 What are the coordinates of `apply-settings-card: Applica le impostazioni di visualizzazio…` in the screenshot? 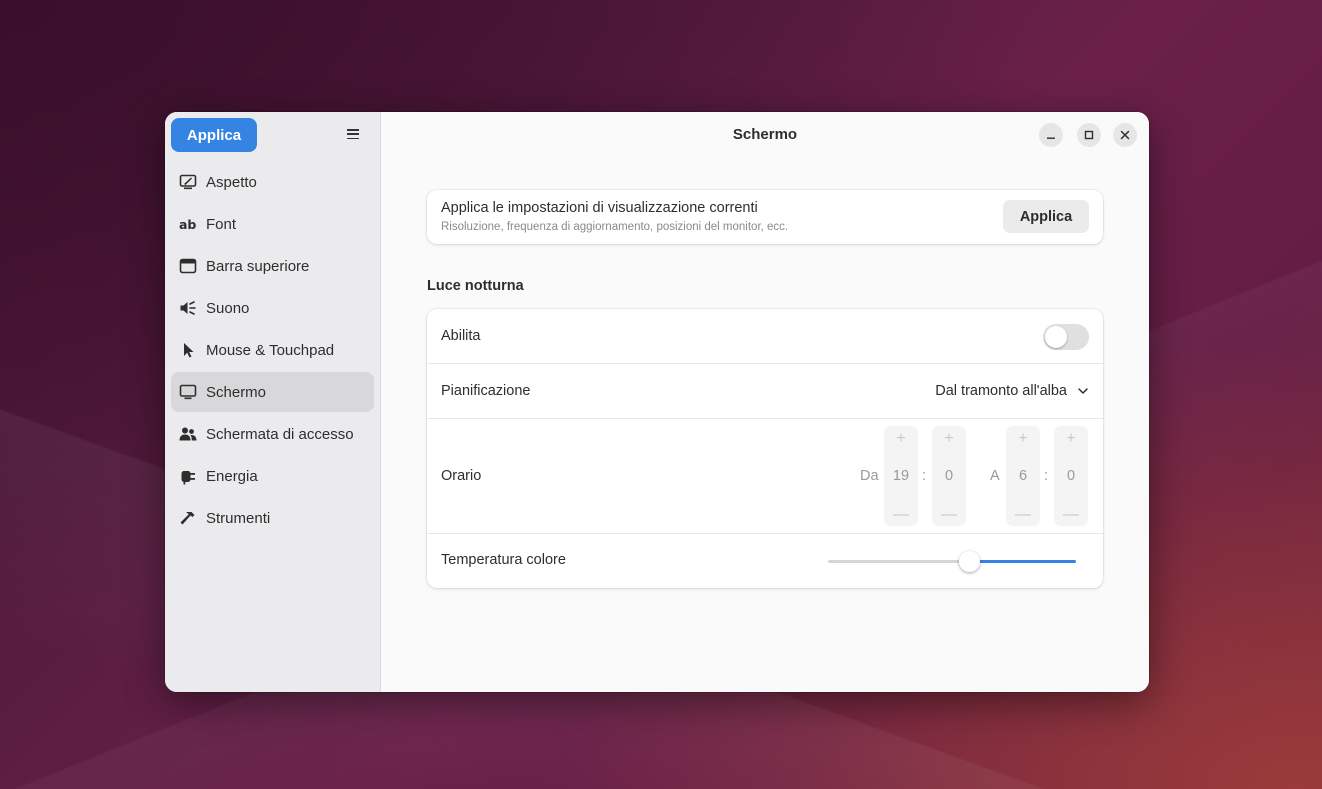 It's located at (765, 217).